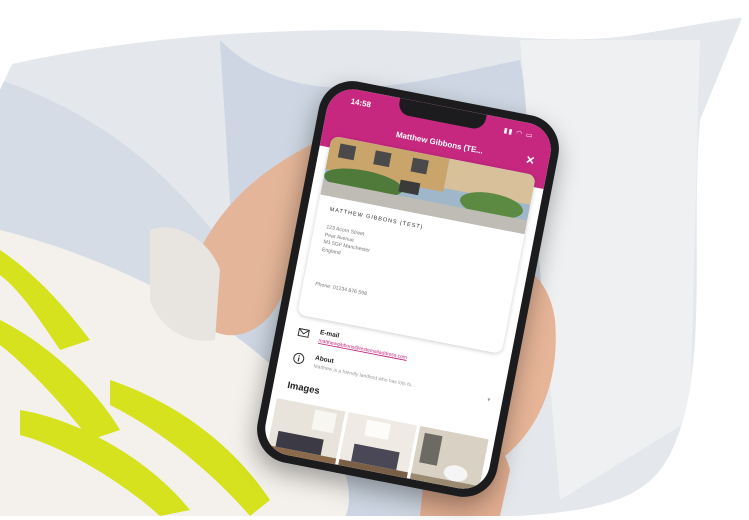  What do you see at coordinates (360, 103) in the screenshot?
I see `status-time: 14:58` at bounding box center [360, 103].